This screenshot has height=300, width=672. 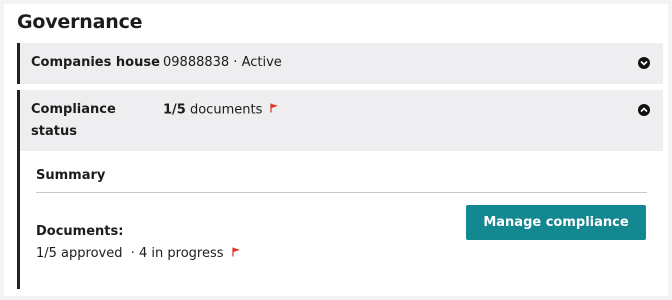 What do you see at coordinates (80, 231) in the screenshot?
I see `documents-label: Documents:` at bounding box center [80, 231].